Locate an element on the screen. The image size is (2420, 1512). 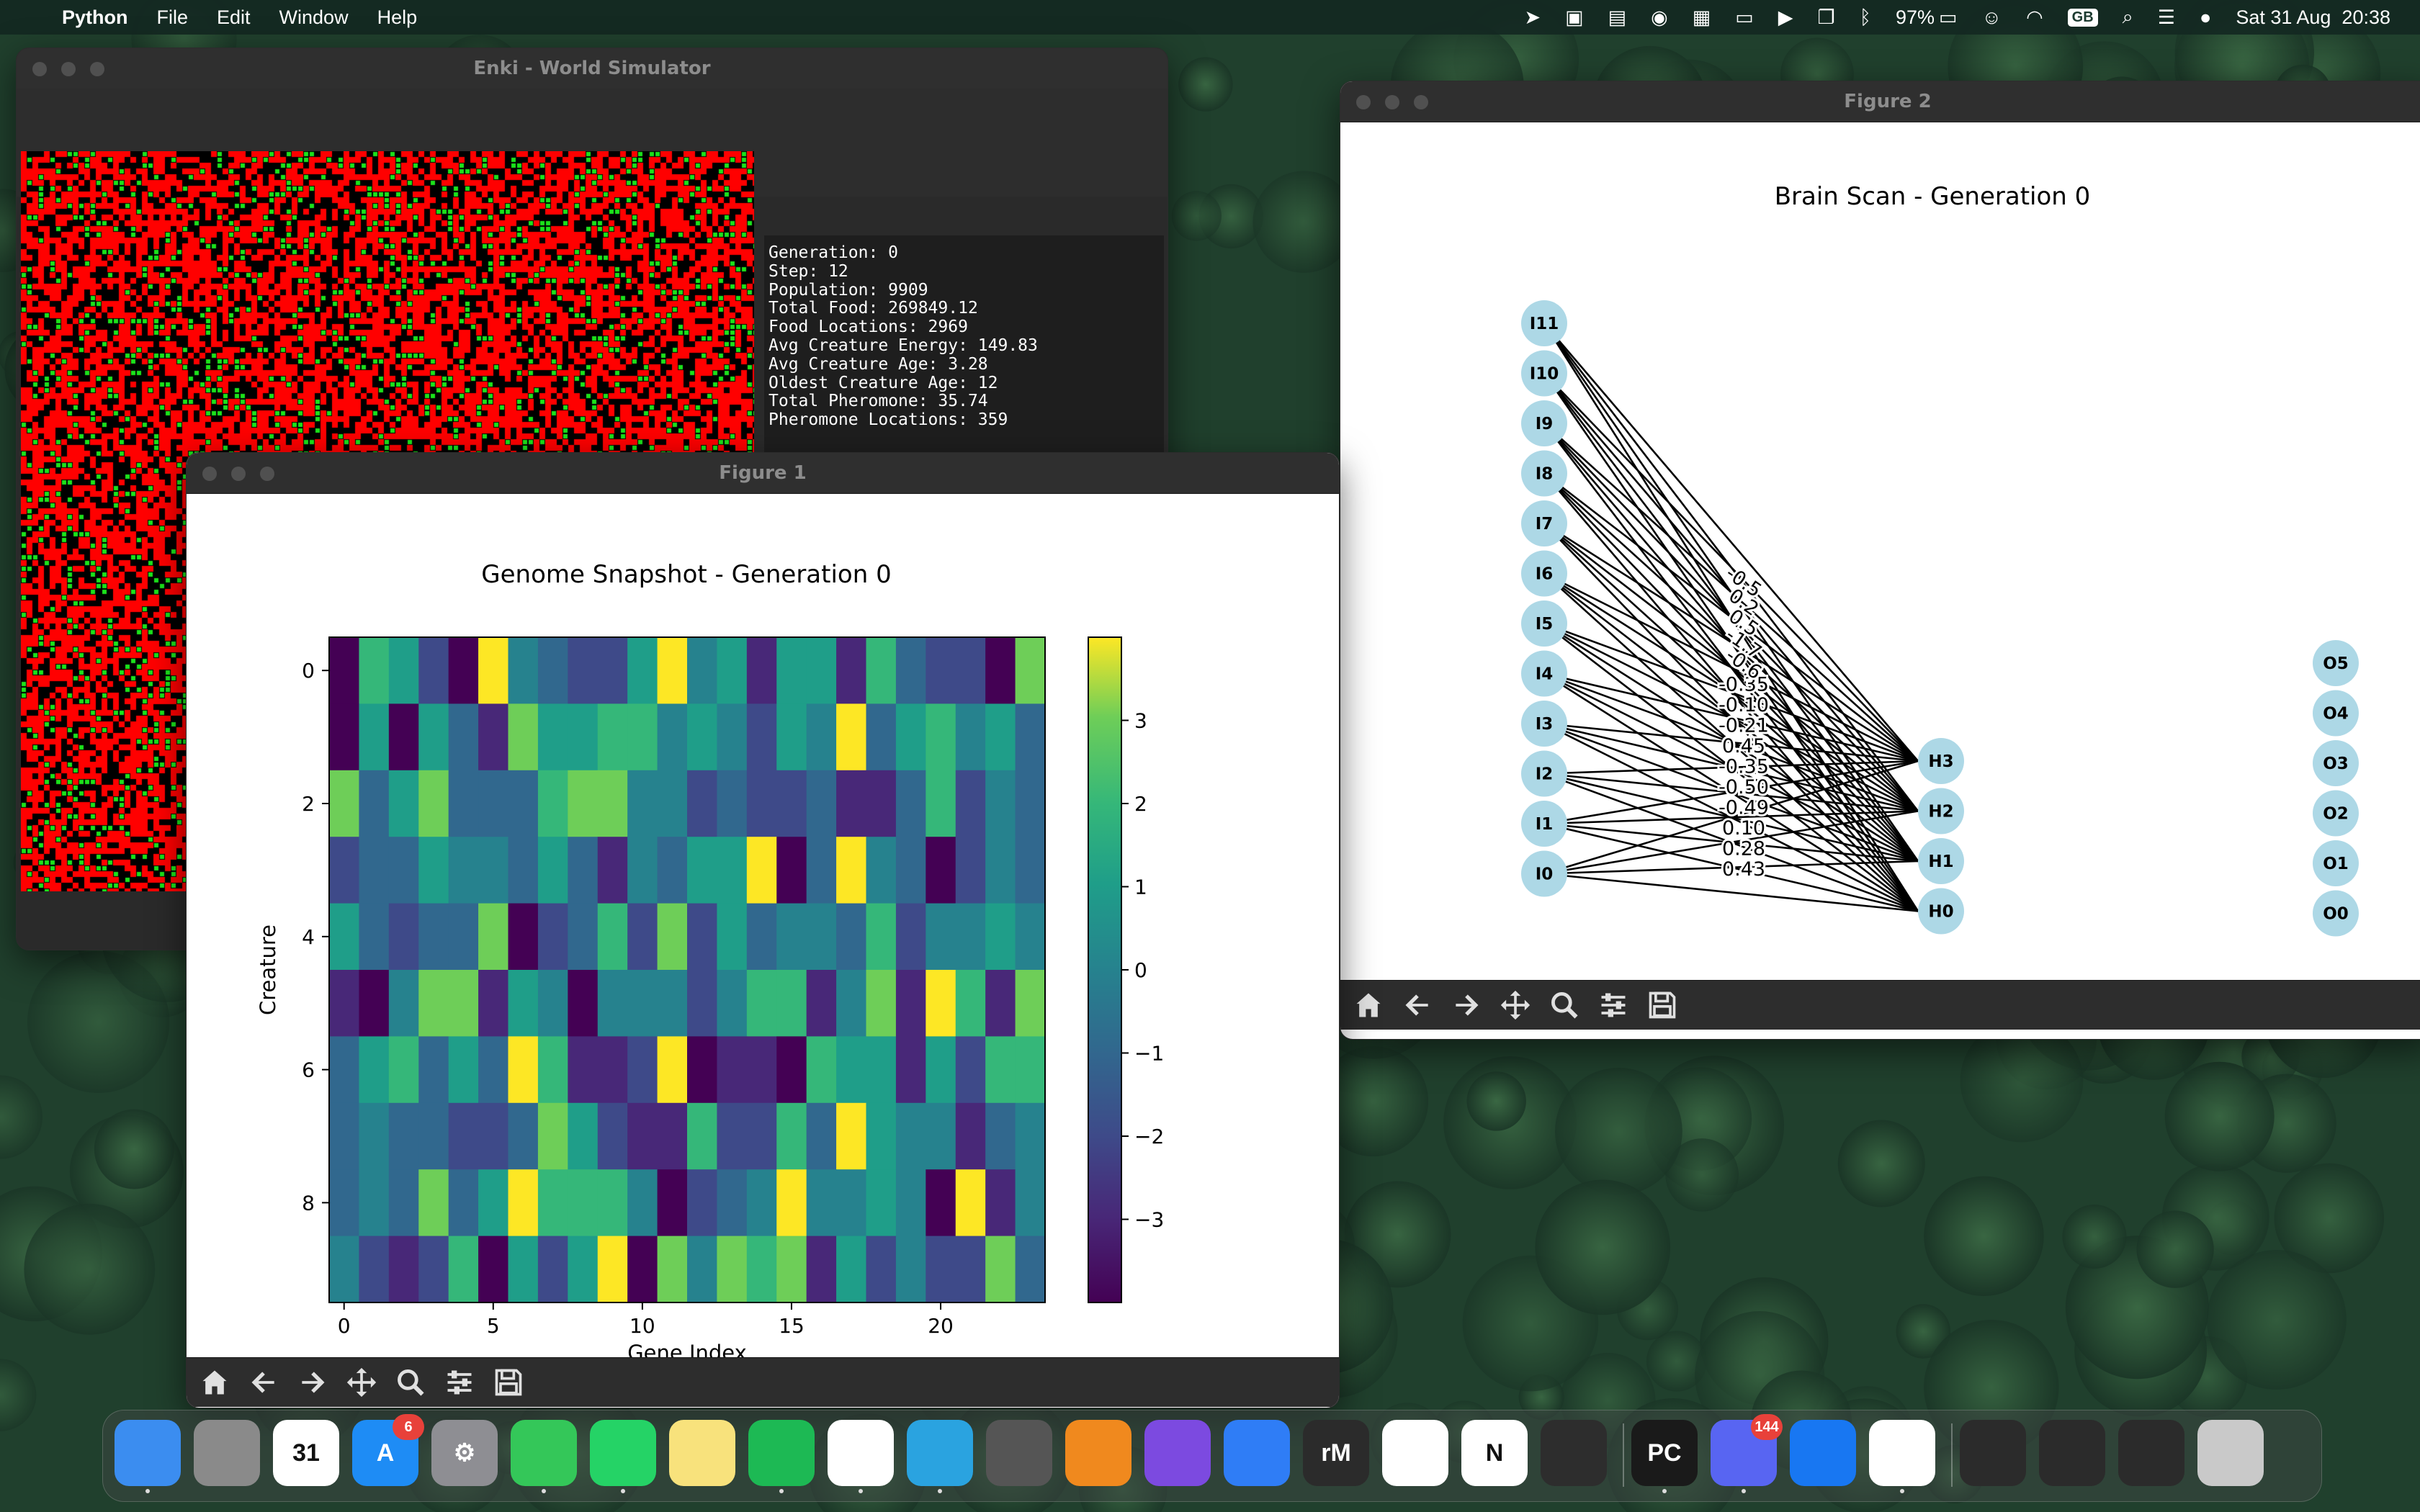
figure-2-titlebar: Figure 2 is located at coordinates (1880, 101).